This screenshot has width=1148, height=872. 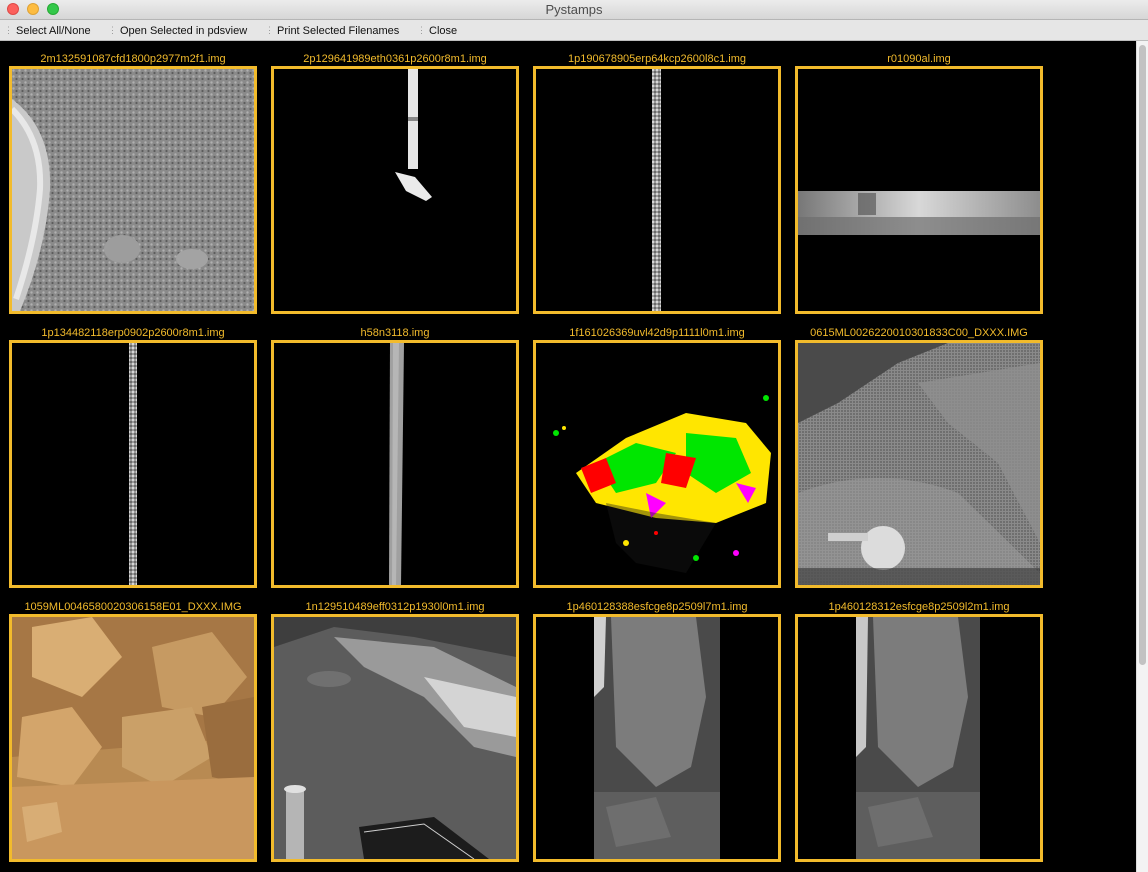 What do you see at coordinates (443, 30) in the screenshot?
I see `close-label: Close` at bounding box center [443, 30].